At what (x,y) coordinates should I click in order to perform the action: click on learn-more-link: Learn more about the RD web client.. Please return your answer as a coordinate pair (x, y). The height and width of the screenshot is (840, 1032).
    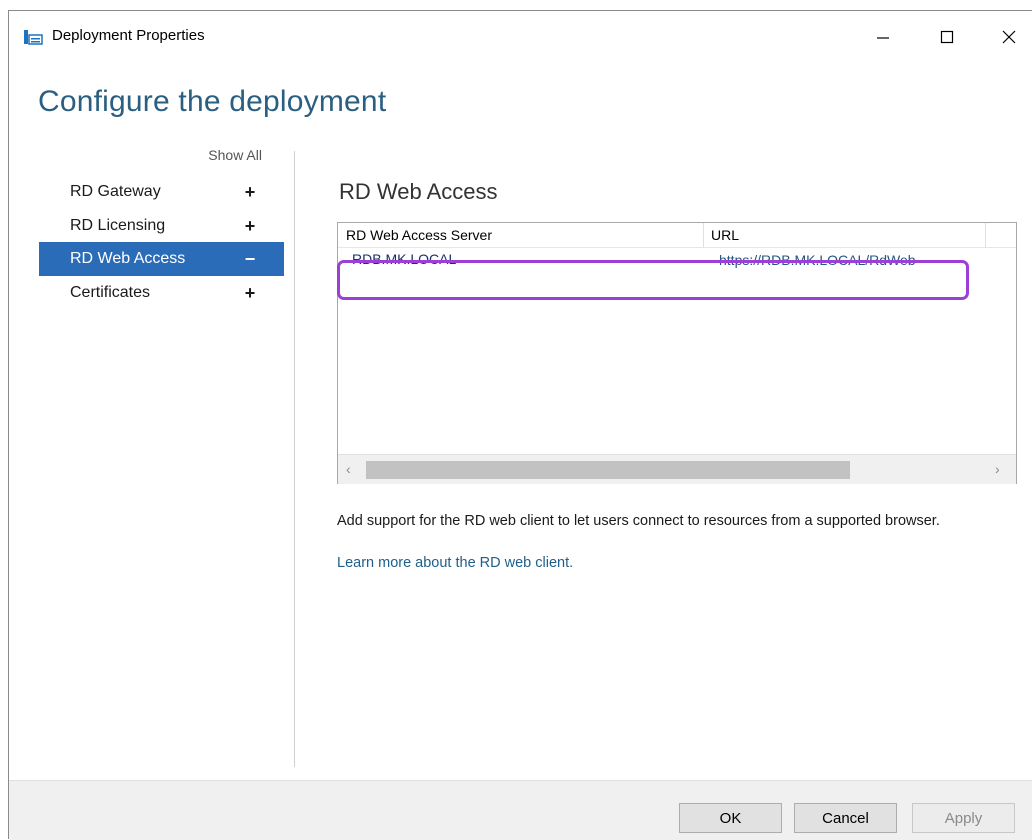
    Looking at the image, I should click on (455, 563).